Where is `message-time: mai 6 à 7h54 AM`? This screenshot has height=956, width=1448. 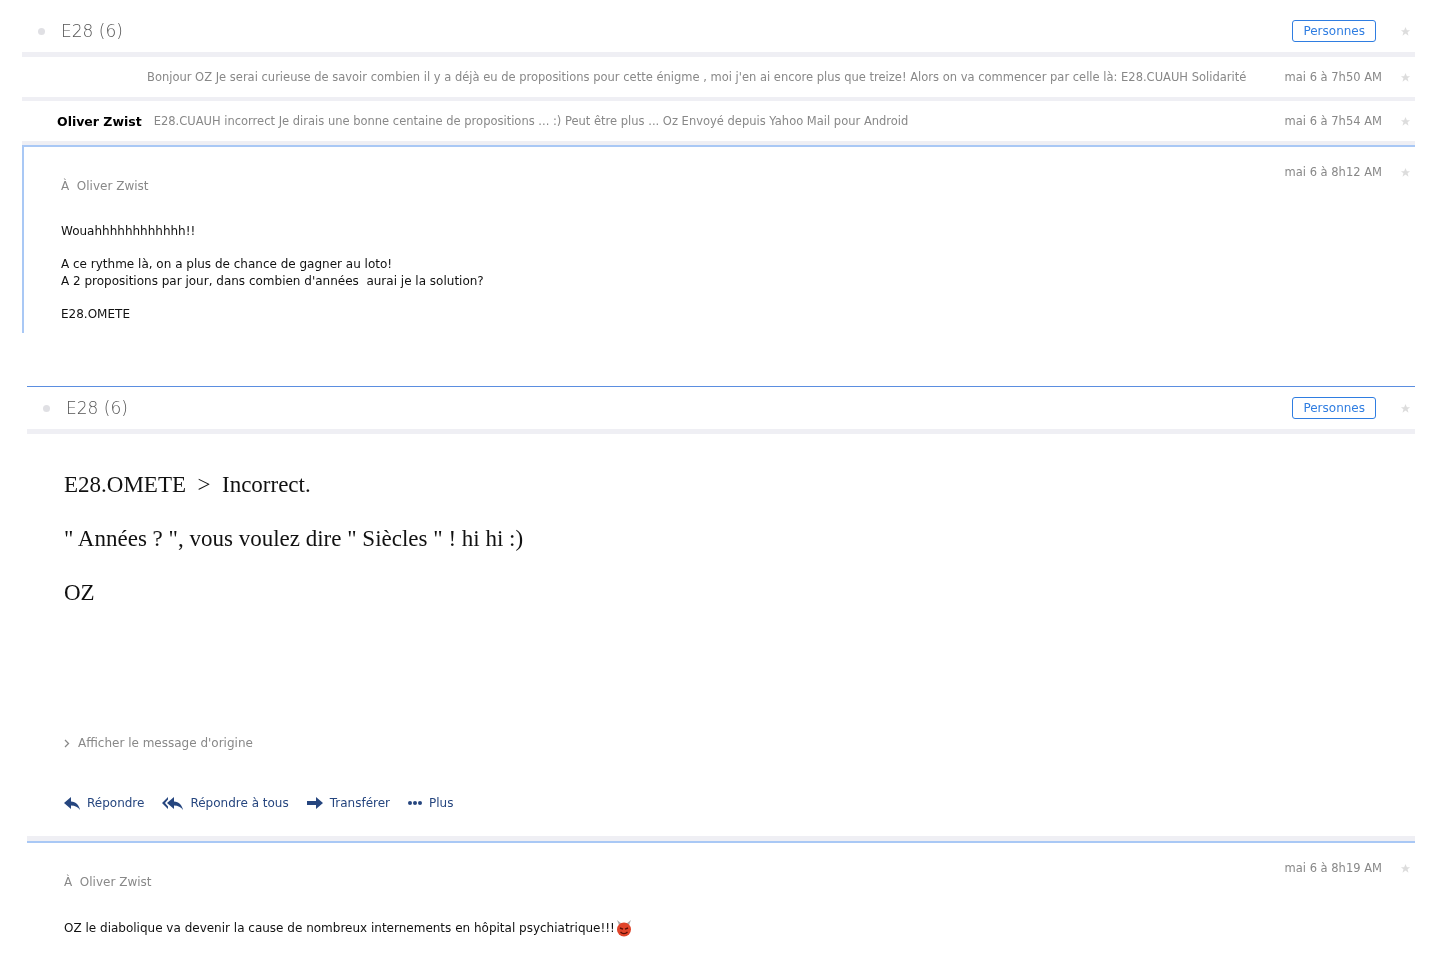
message-time: mai 6 à 7h54 AM is located at coordinates (1333, 121).